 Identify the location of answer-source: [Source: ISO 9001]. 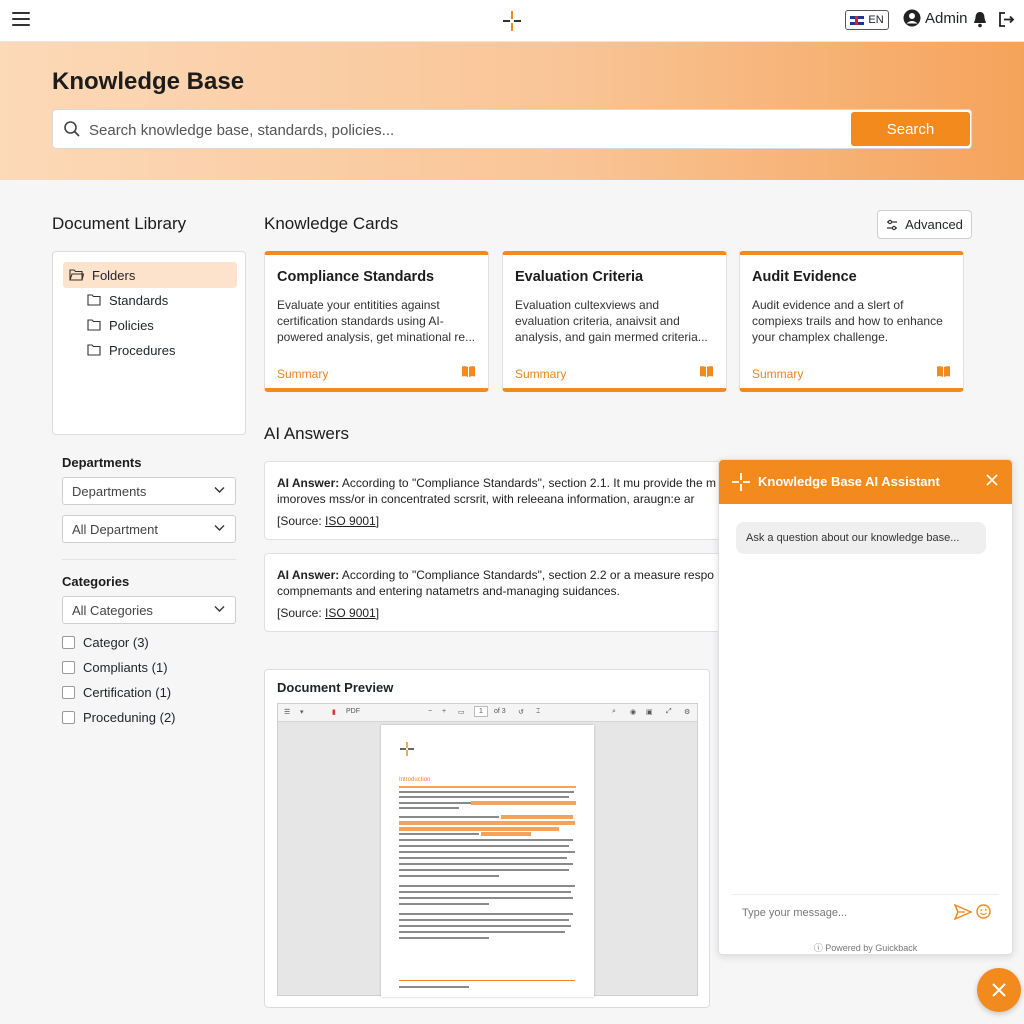
(328, 521).